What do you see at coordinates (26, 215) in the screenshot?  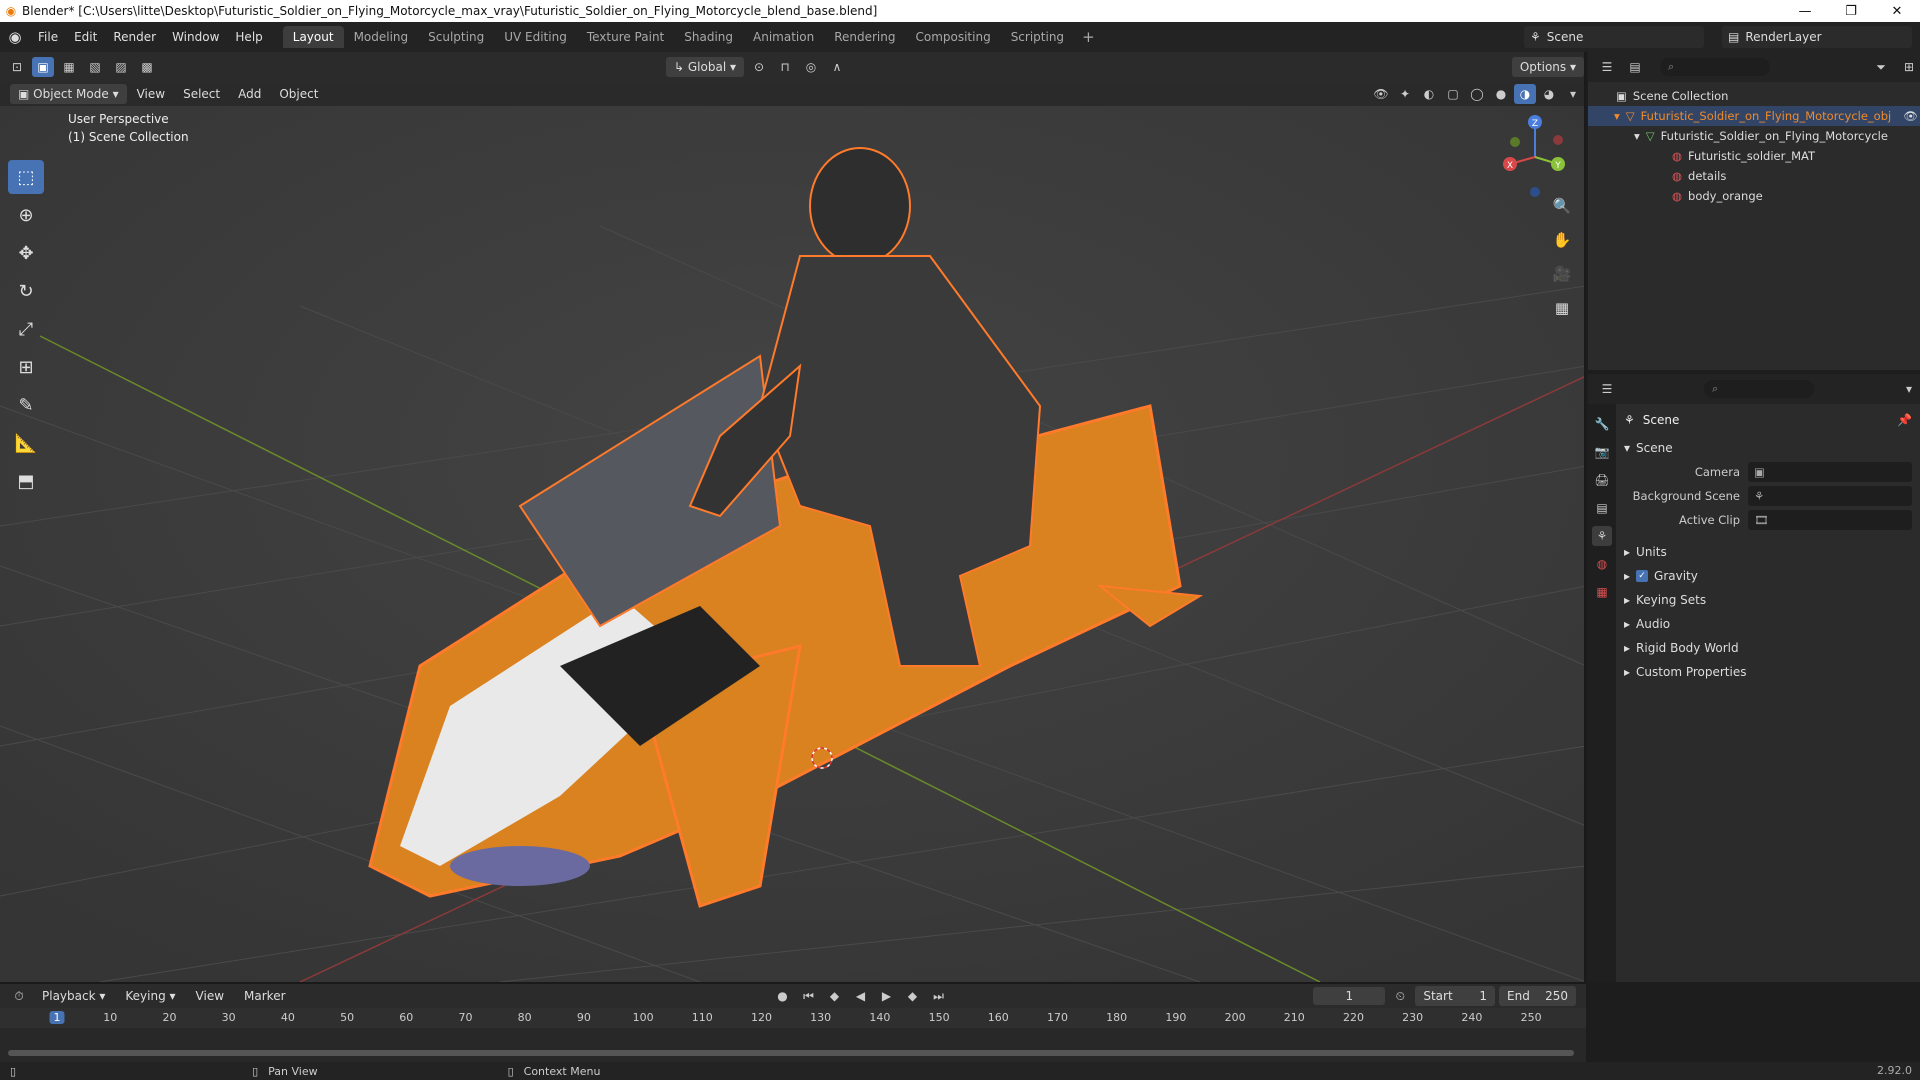 I see `cursor-tool-icon: ⊕` at bounding box center [26, 215].